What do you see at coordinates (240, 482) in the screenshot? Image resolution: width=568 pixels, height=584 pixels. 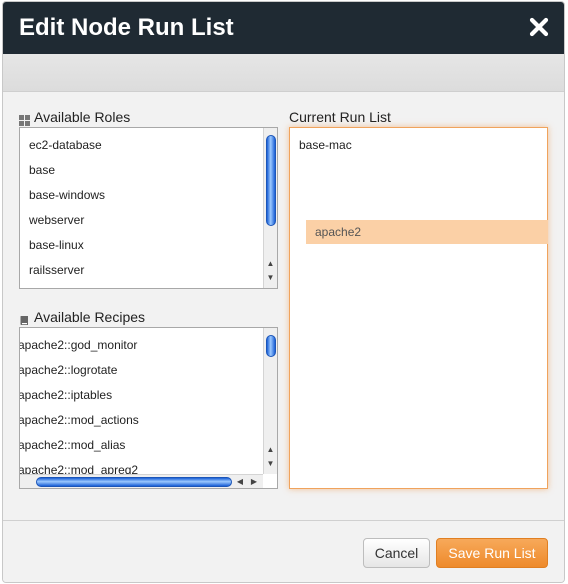 I see `scroll-left-arrow-icon: ◀` at bounding box center [240, 482].